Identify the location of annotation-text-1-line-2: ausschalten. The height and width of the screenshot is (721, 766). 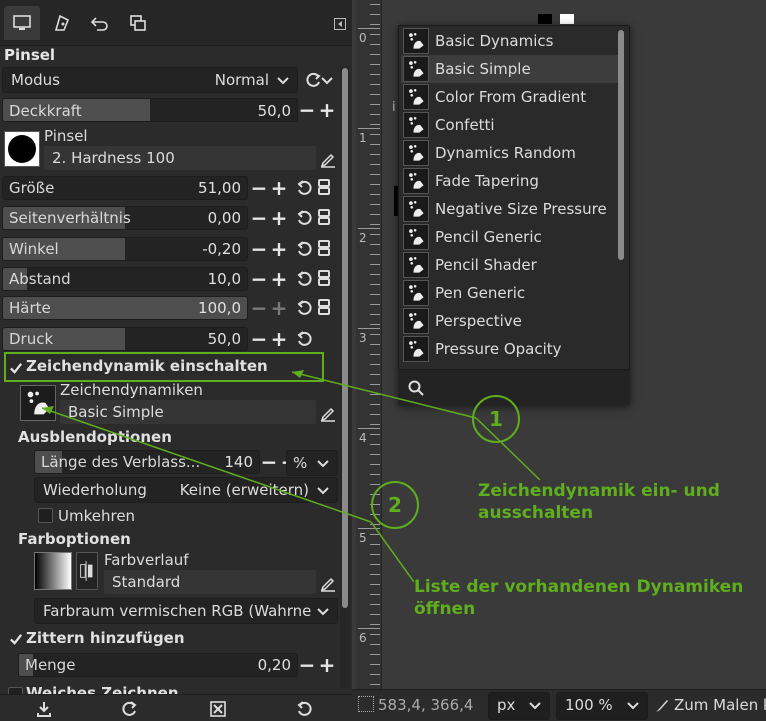
(536, 513).